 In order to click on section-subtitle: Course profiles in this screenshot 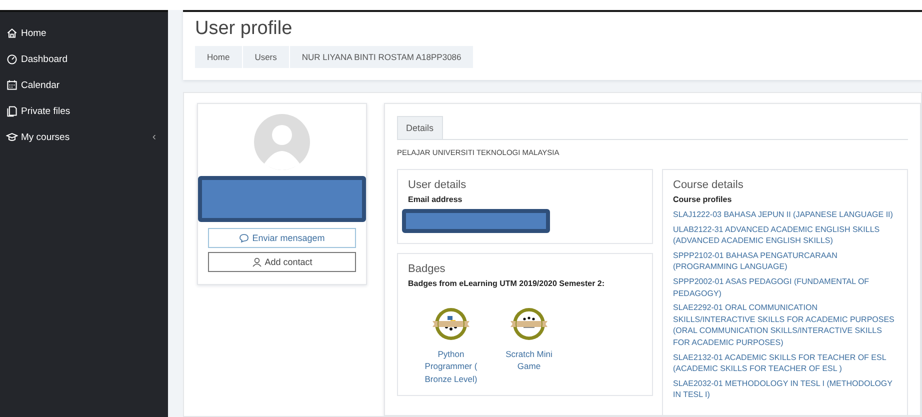, I will do `click(703, 199)`.